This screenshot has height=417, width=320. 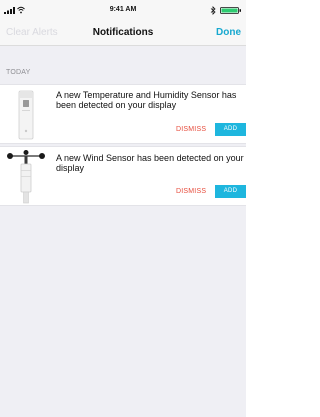 I want to click on status-bar: 9:41 AM, so click(x=123, y=10).